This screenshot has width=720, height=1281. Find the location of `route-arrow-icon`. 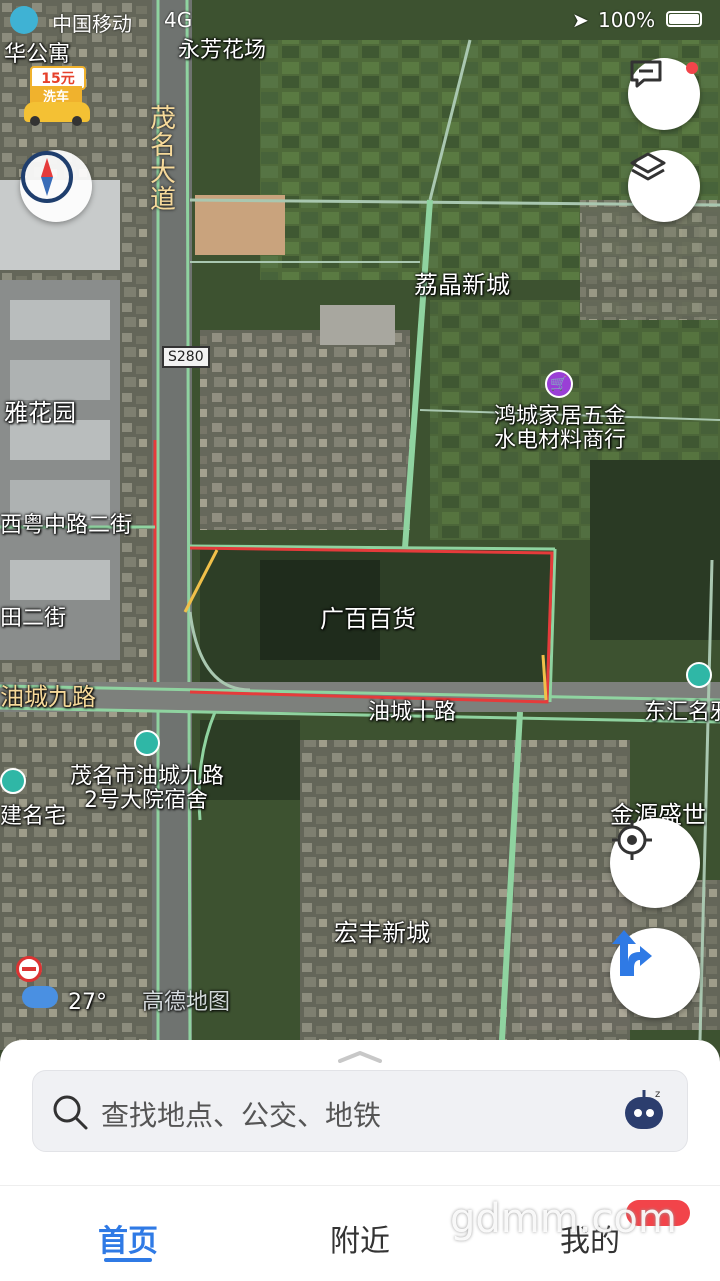

route-arrow-icon is located at coordinates (632, 953).